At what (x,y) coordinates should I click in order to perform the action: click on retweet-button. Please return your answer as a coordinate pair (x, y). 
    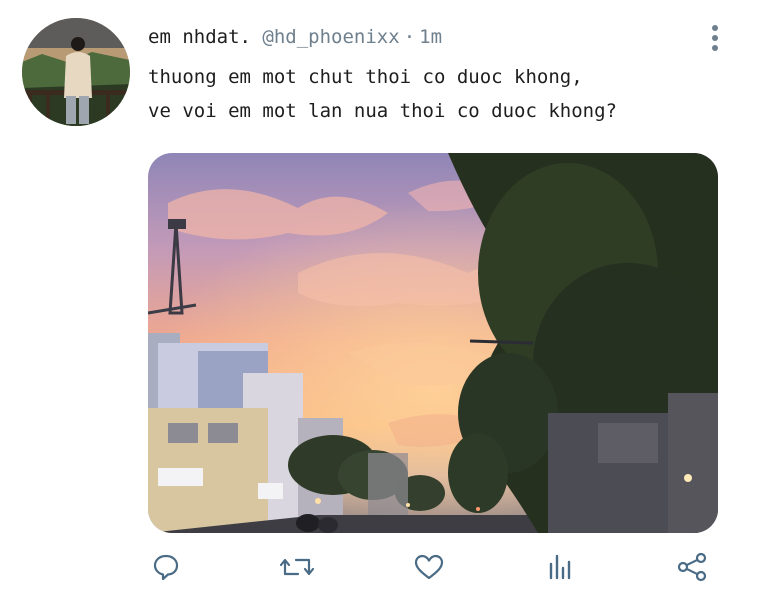
    Looking at the image, I should click on (297, 567).